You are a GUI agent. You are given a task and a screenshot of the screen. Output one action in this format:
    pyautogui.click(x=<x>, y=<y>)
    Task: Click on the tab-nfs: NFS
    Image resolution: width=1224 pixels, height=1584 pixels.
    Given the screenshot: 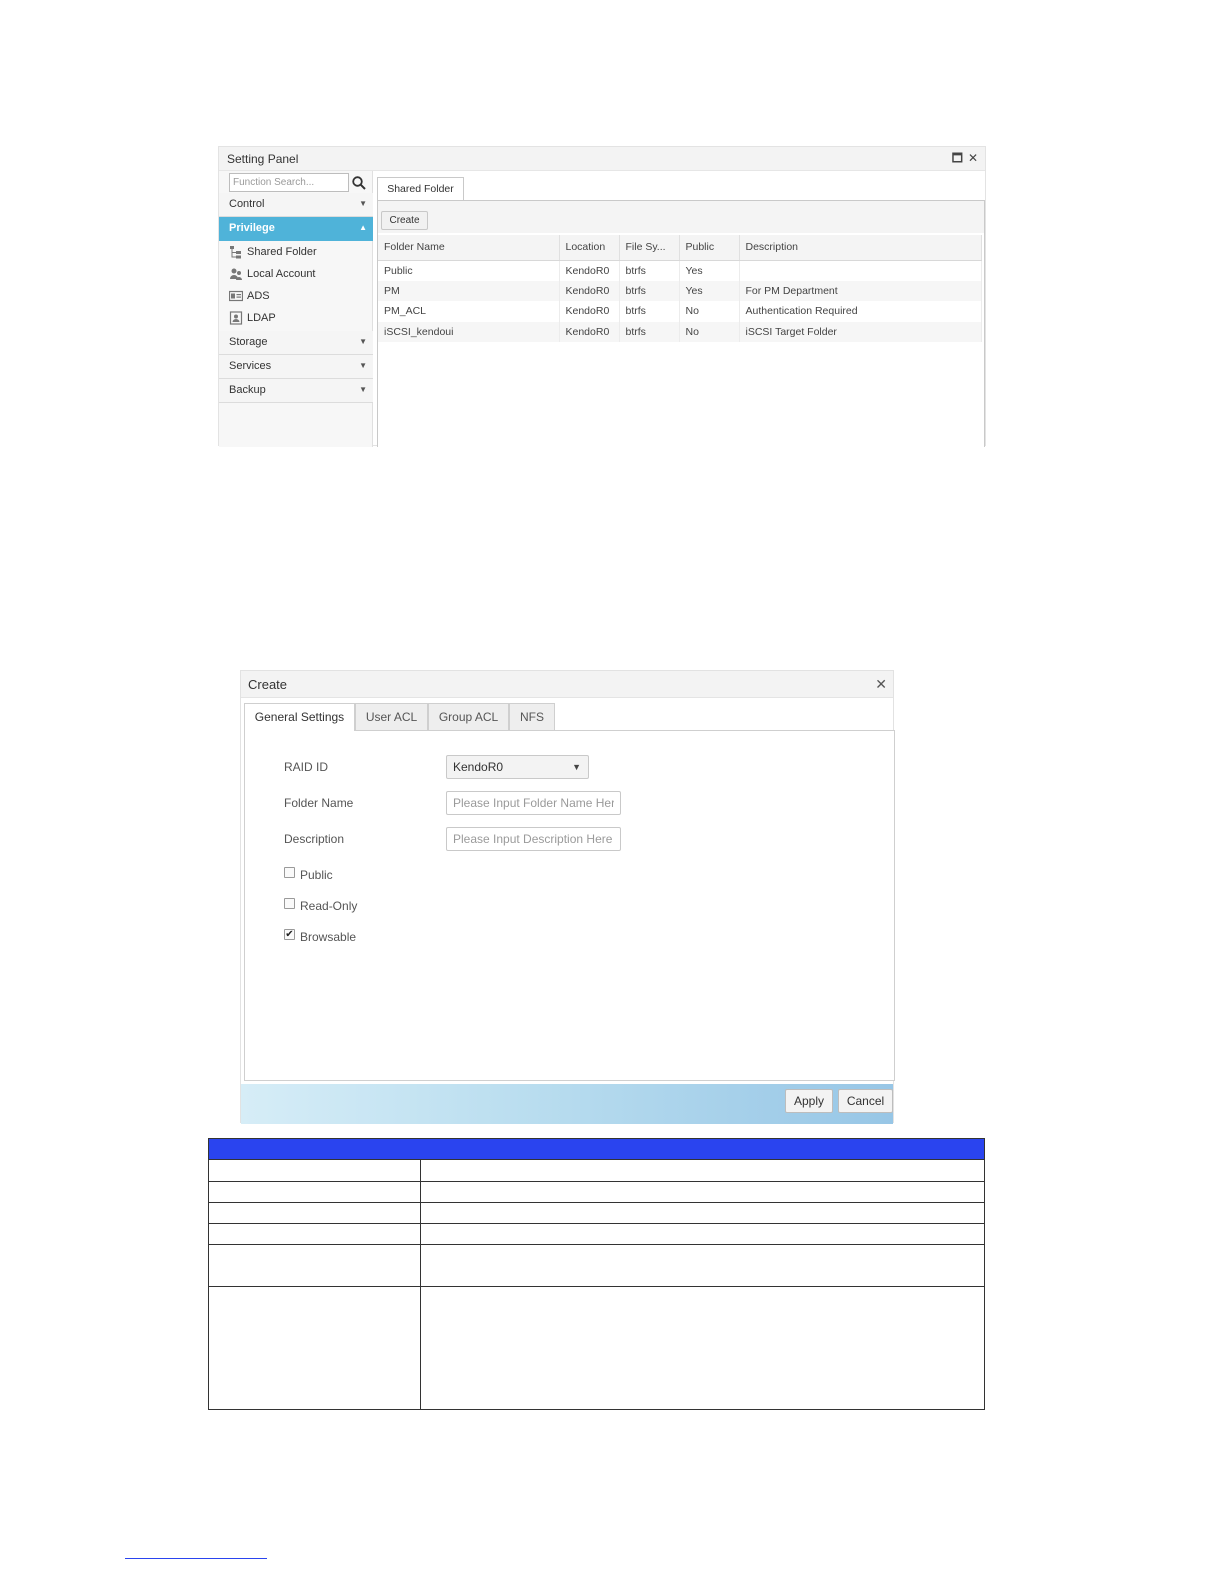 What is the action you would take?
    pyautogui.click(x=532, y=716)
    